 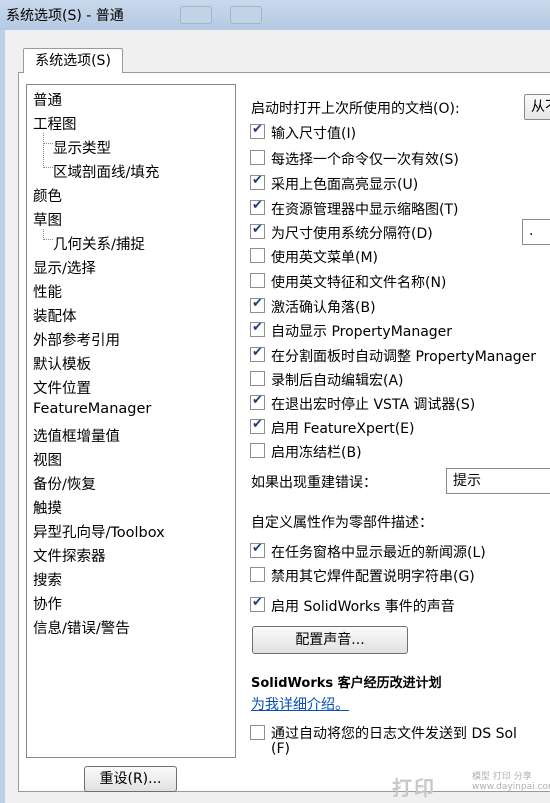 I want to click on nav-item-area-hatch: 区域剖面线/填充, so click(x=106, y=171).